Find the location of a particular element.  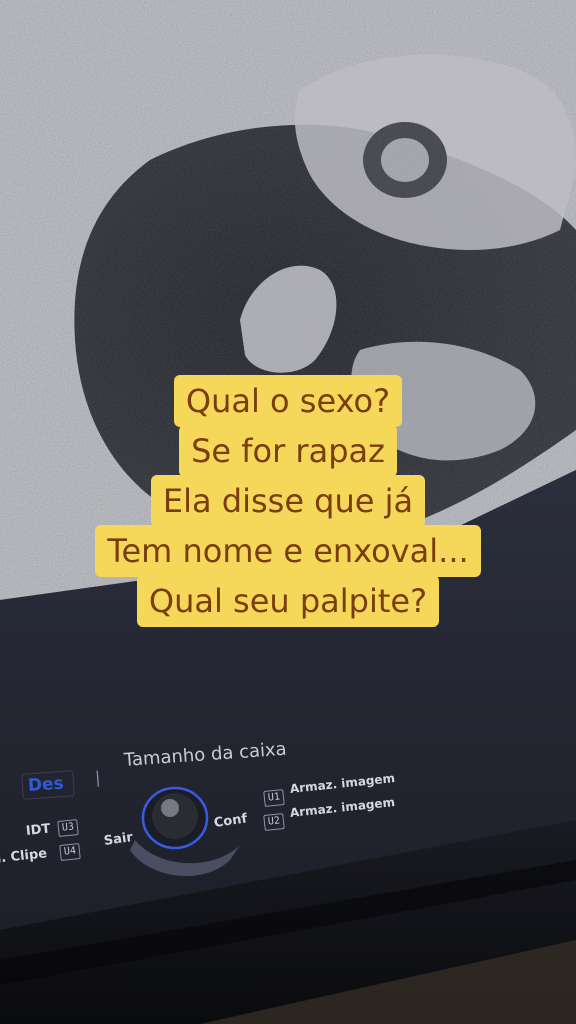

armaz-imagem-1-button: Armaz. imagem is located at coordinates (342, 783).